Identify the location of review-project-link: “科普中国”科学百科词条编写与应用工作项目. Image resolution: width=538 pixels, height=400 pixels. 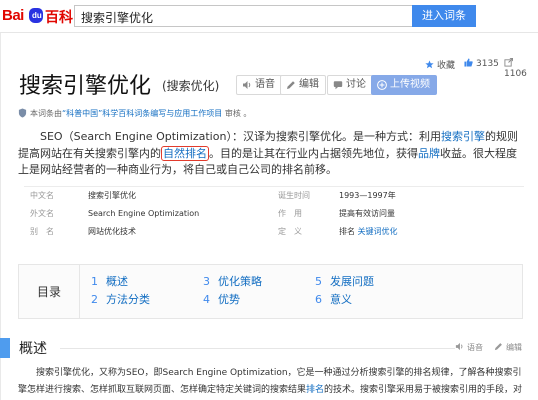
(142, 113).